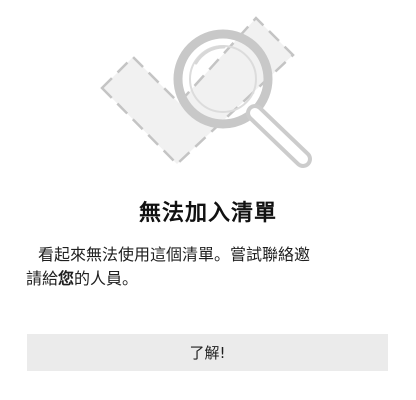 The height and width of the screenshot is (400, 416). What do you see at coordinates (207, 213) in the screenshot?
I see `dialog-title: 無法加入清單` at bounding box center [207, 213].